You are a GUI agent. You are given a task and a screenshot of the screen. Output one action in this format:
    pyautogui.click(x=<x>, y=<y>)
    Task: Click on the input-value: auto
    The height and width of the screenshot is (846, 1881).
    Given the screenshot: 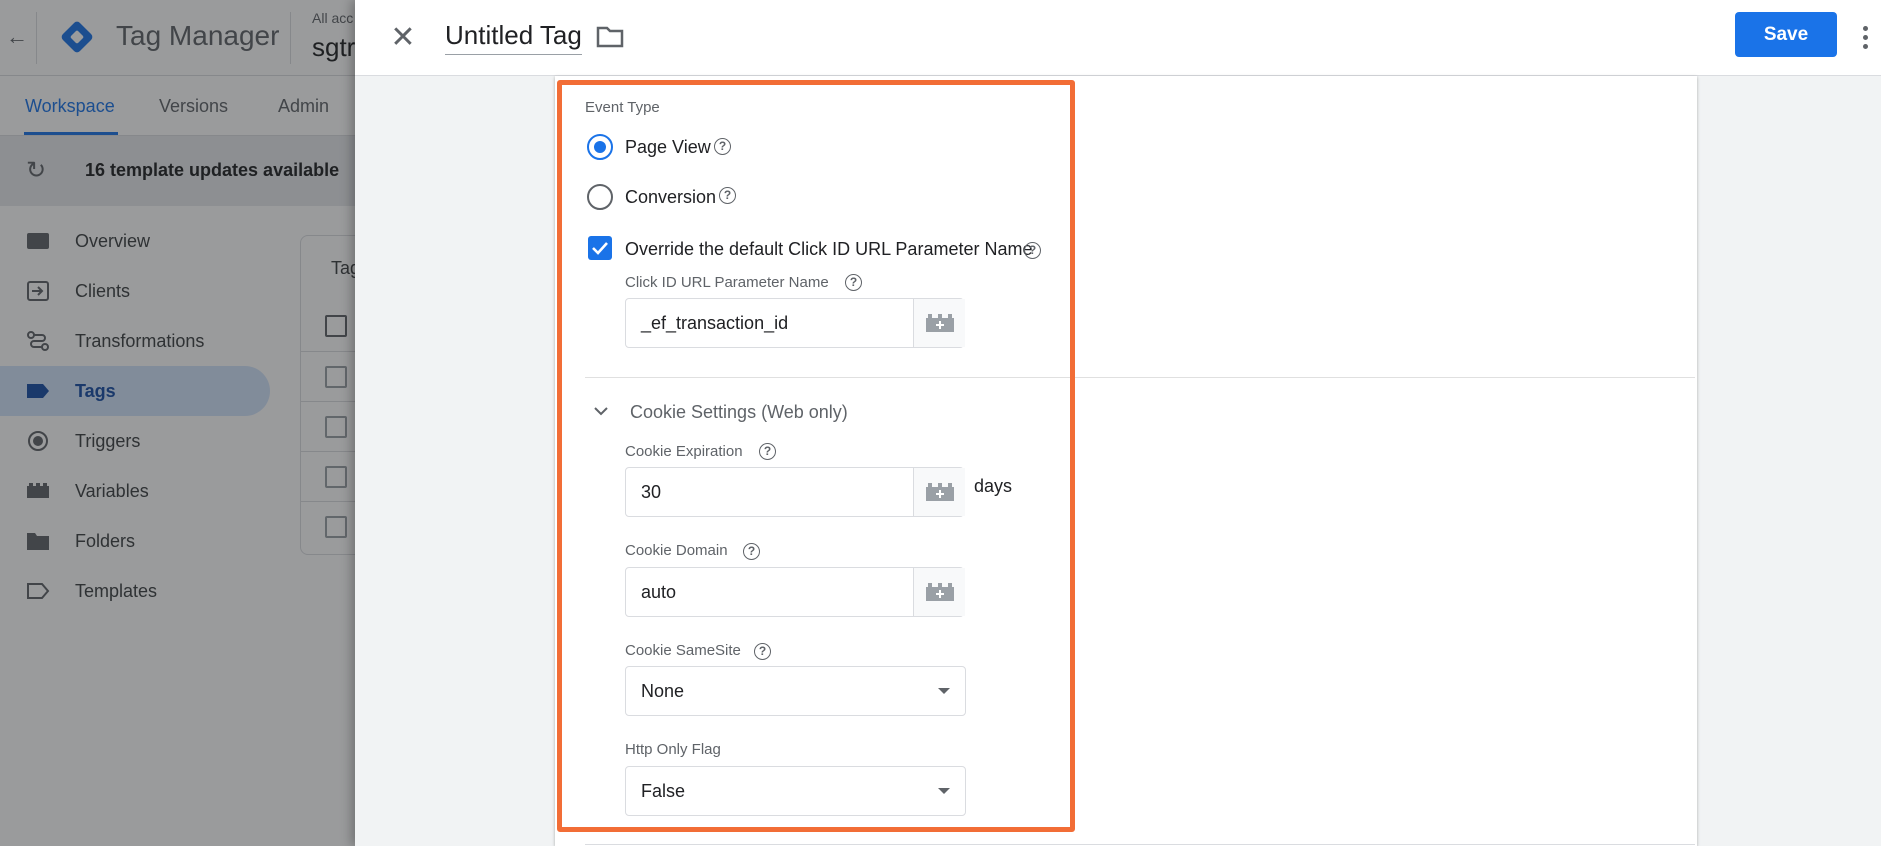 What is the action you would take?
    pyautogui.click(x=659, y=592)
    